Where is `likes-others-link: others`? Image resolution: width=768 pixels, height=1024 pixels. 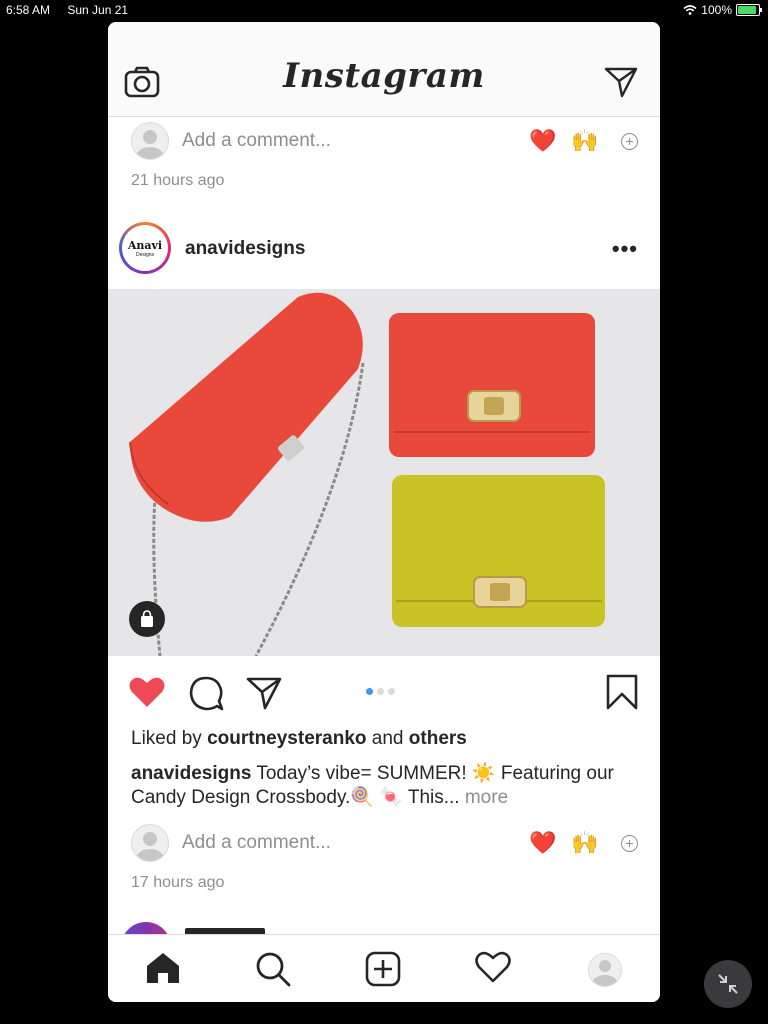
likes-others-link: others is located at coordinates (438, 738).